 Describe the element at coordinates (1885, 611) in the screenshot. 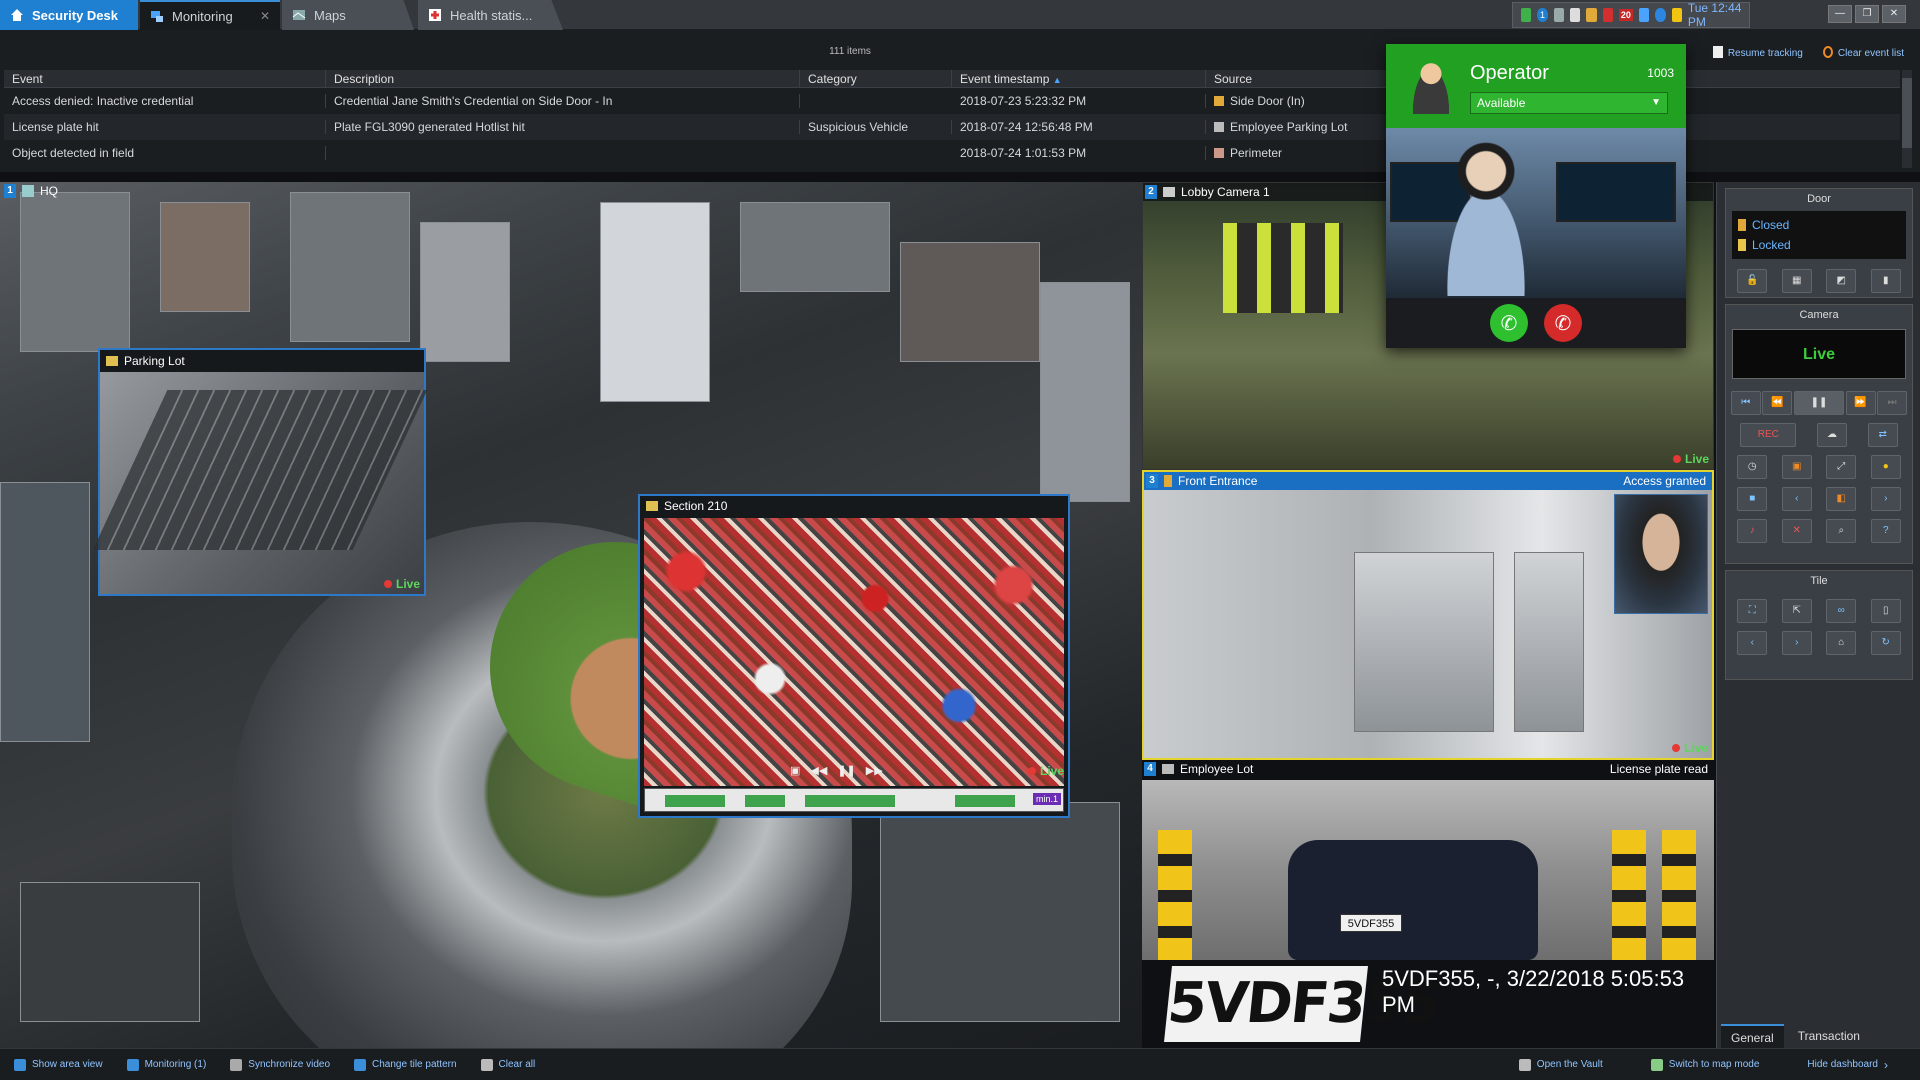

I see `clear-tile-button: ▯` at that location.